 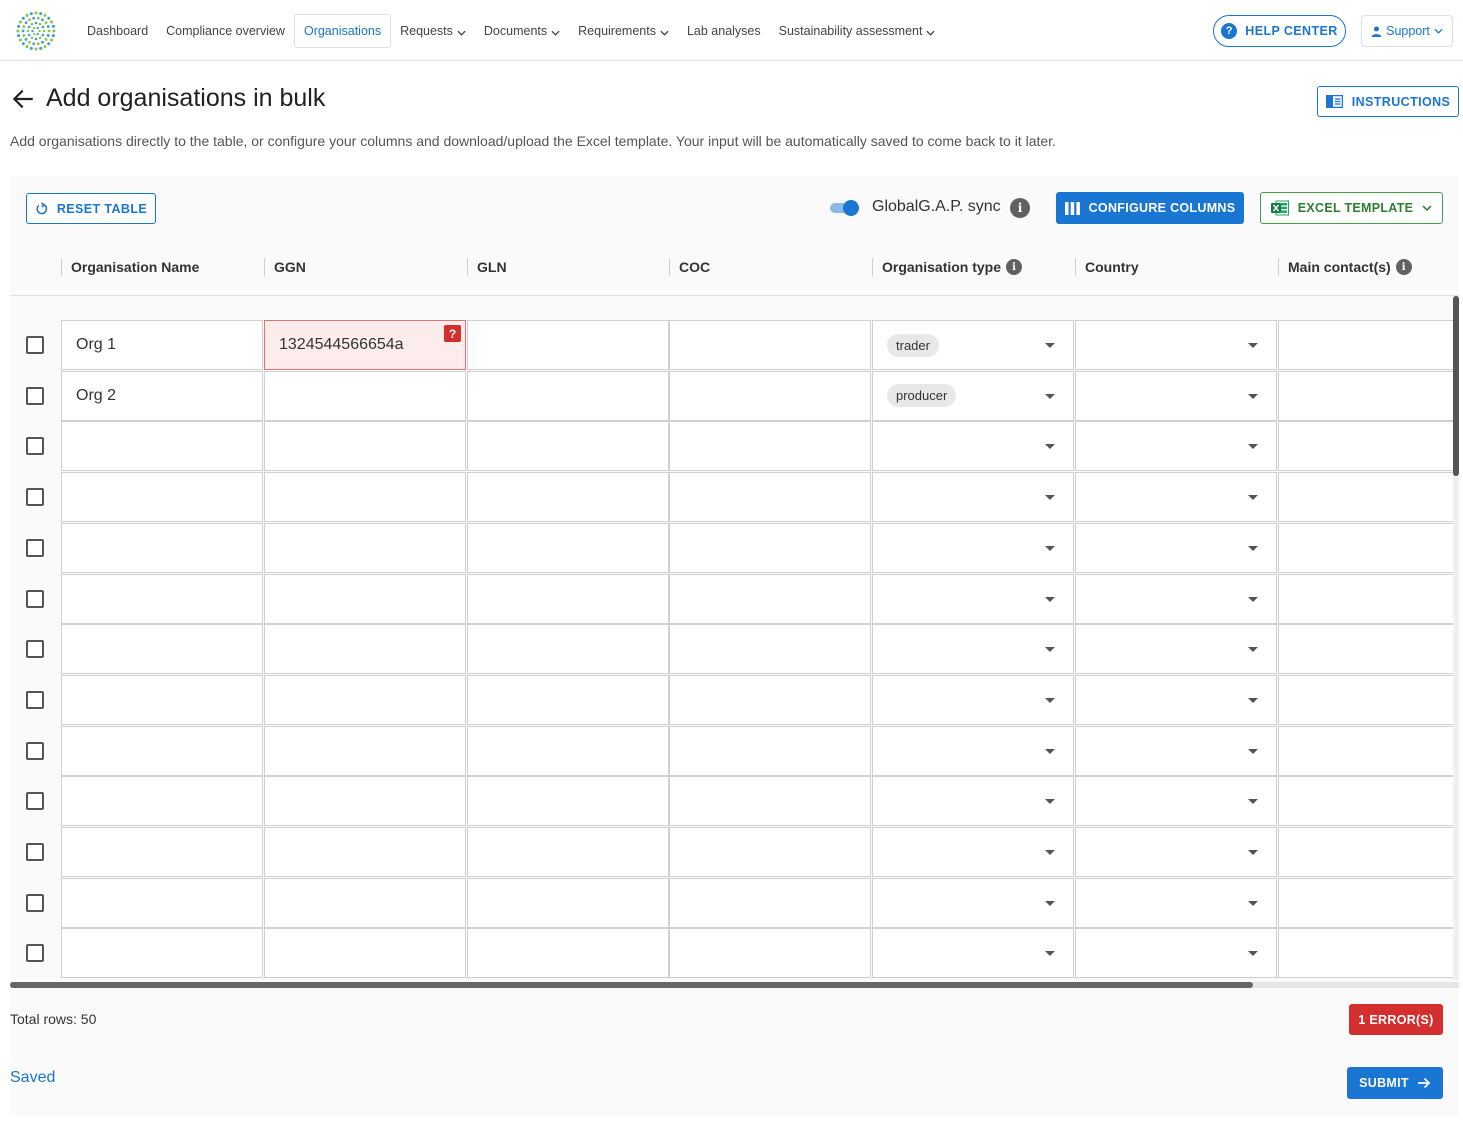 I want to click on nav-item-documents: Documents, so click(x=522, y=31).